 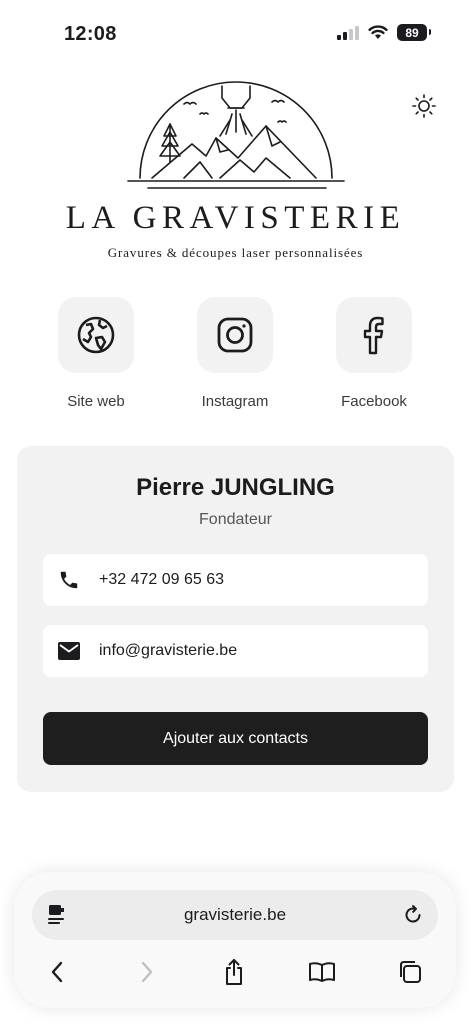 I want to click on social-button-instagram, so click(x=235, y=335).